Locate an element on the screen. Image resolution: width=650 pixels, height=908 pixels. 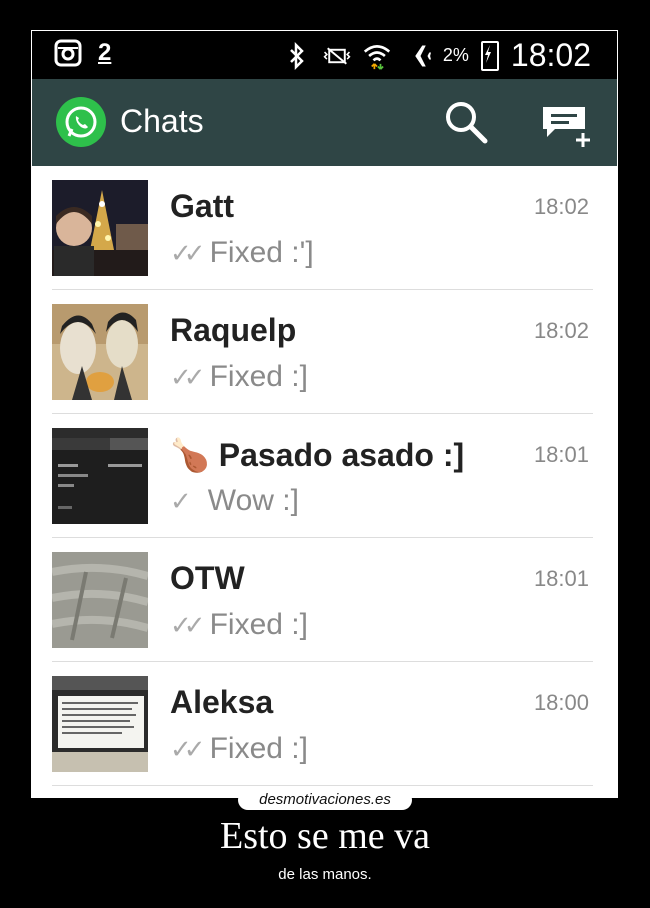
chat-time: 18:00 is located at coordinates (561, 702).